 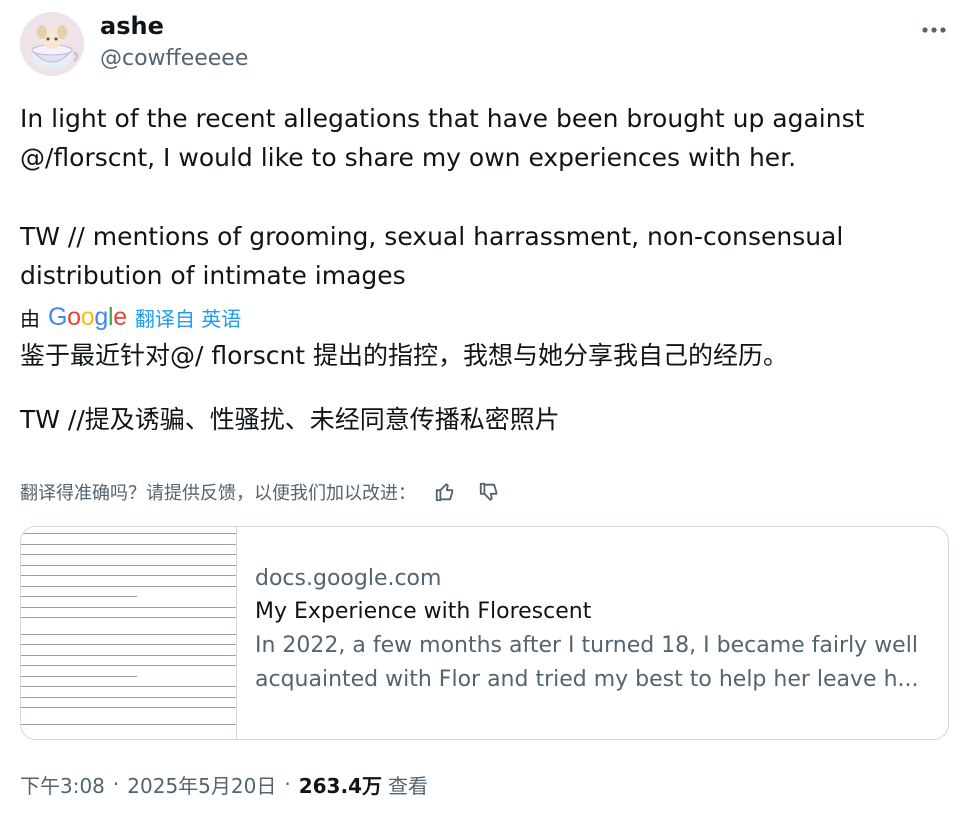 I want to click on translation-by-label: 由, so click(x=30, y=318).